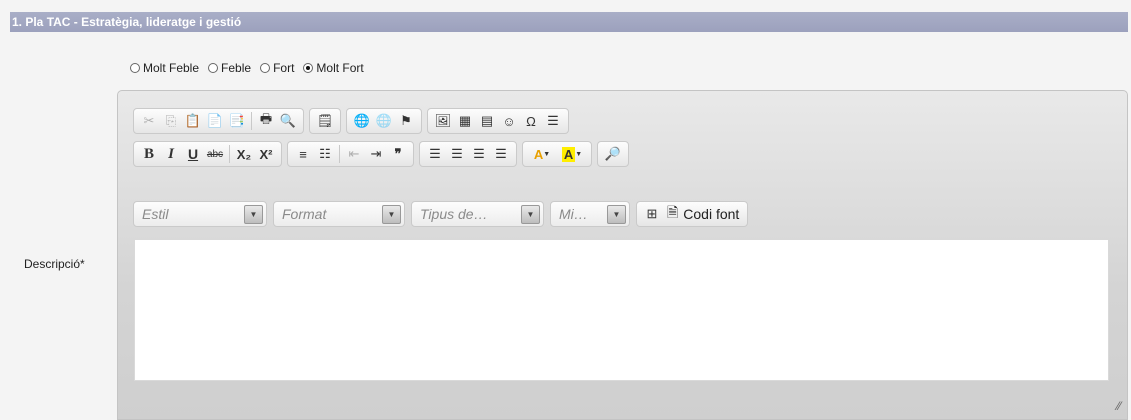 Image resolution: width=1131 pixels, height=420 pixels. I want to click on insert-group: 🖼 ▦ ▤ ☺ Ω ☰, so click(498, 121).